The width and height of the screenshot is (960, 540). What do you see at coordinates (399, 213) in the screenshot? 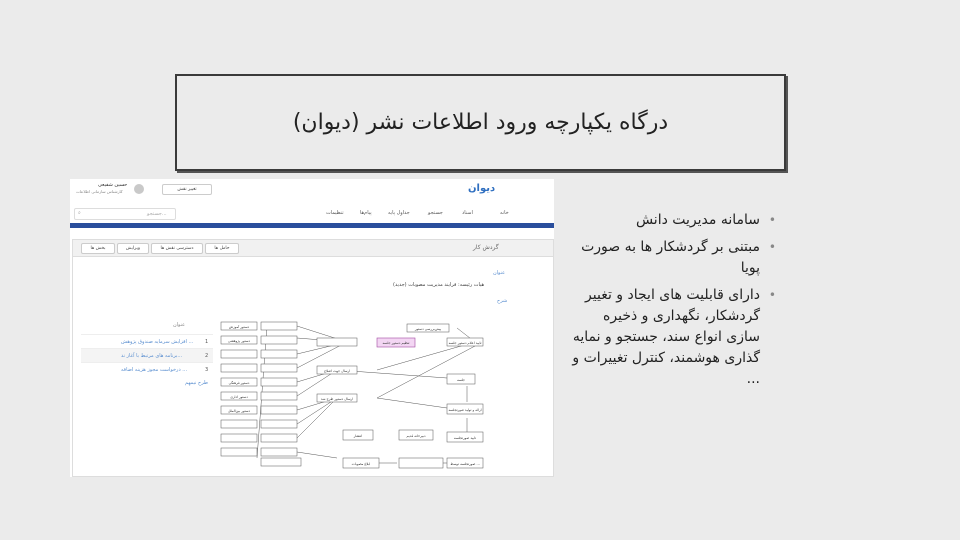
I see `nav-base-tables: جداول پایه` at bounding box center [399, 213].